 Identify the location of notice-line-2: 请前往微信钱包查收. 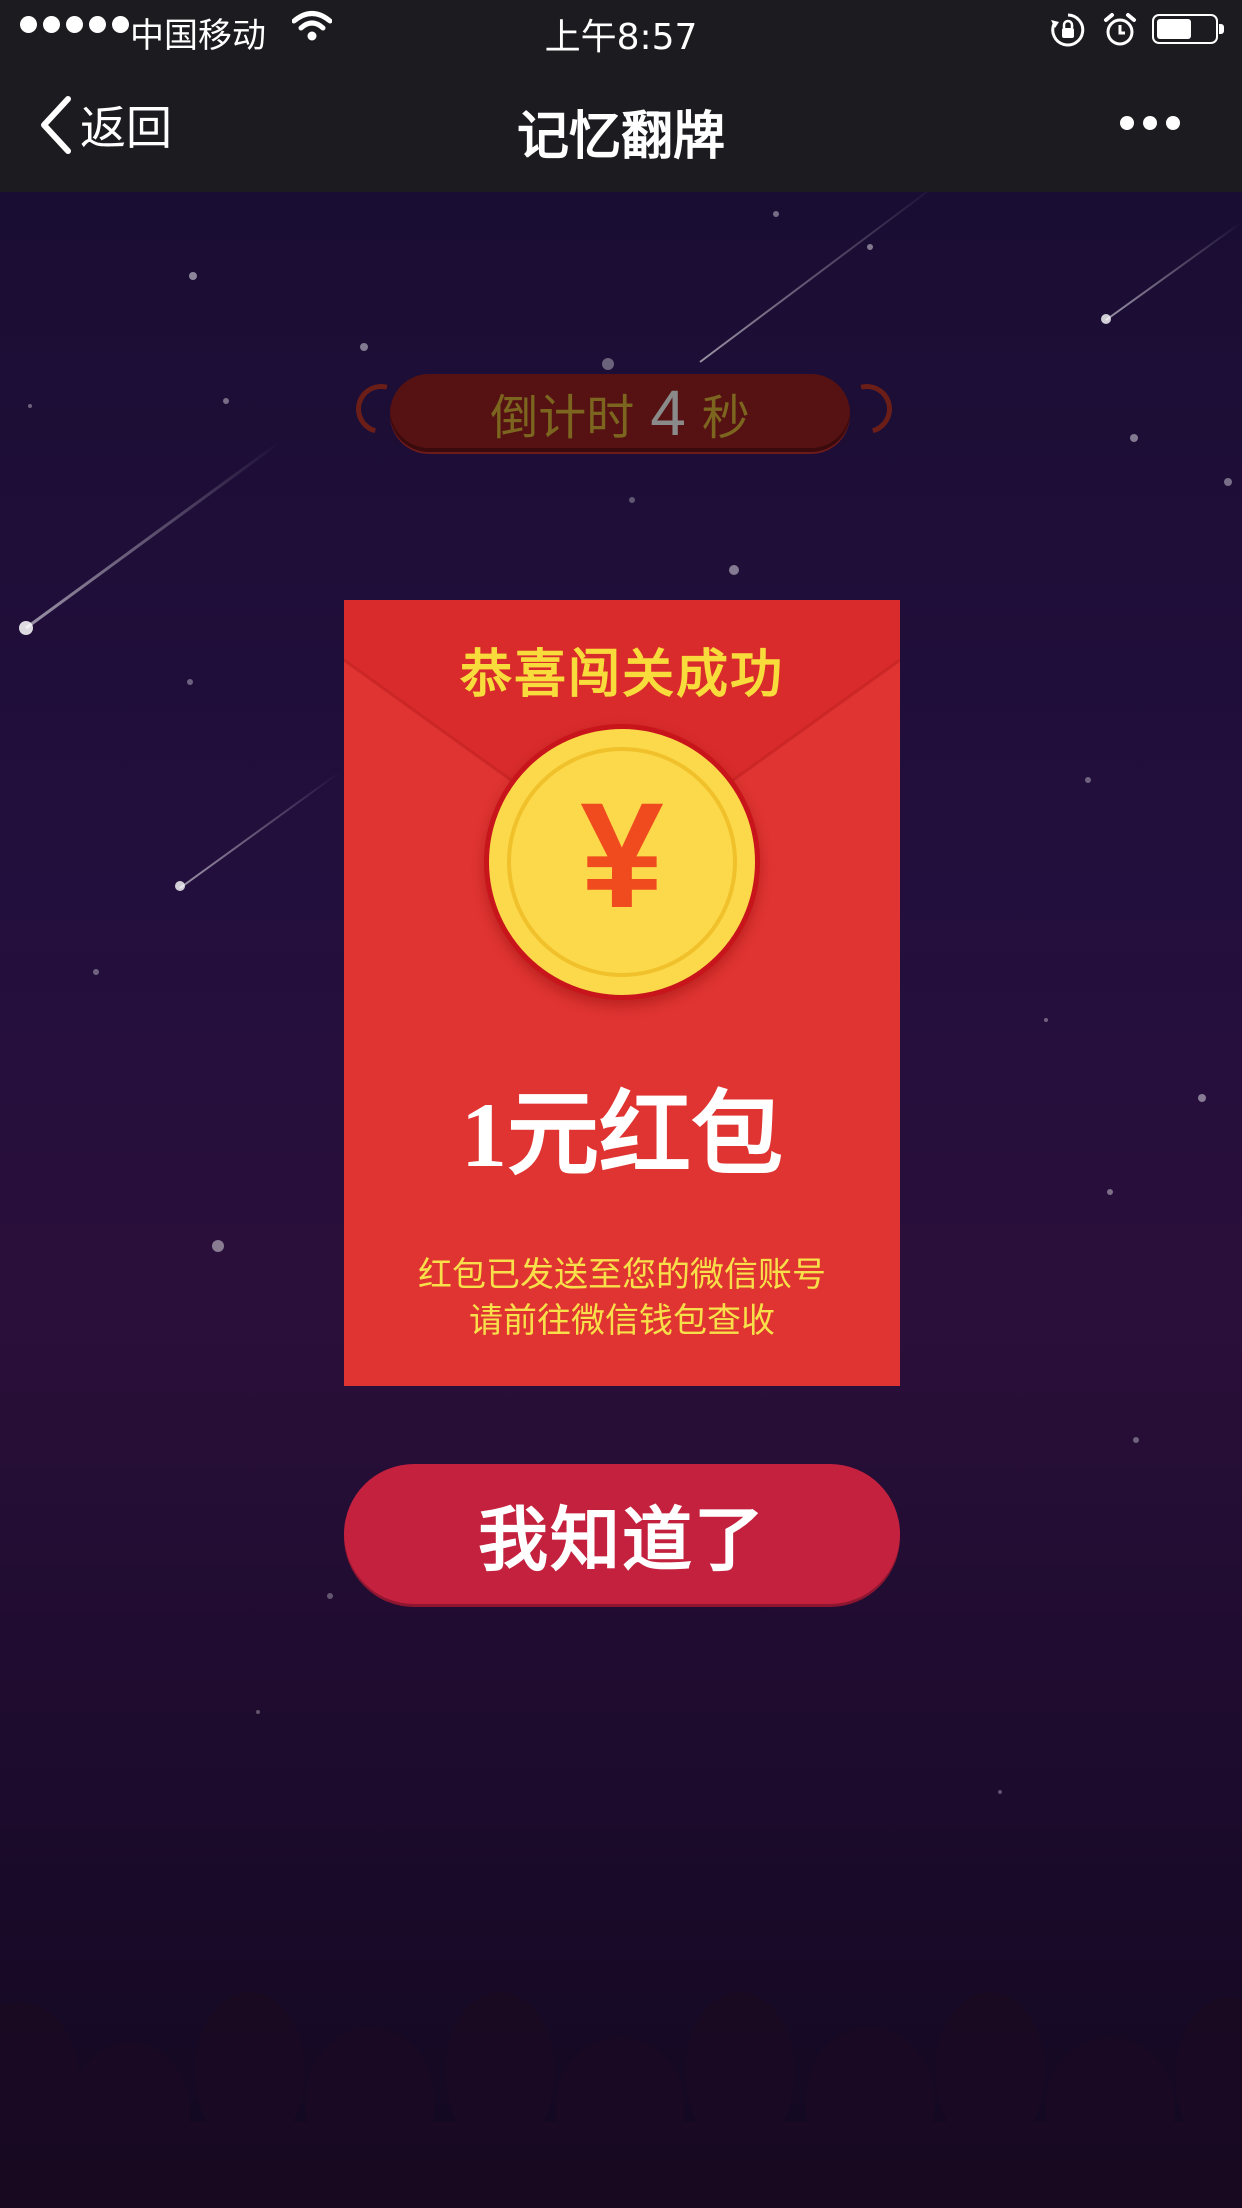
(622, 1321).